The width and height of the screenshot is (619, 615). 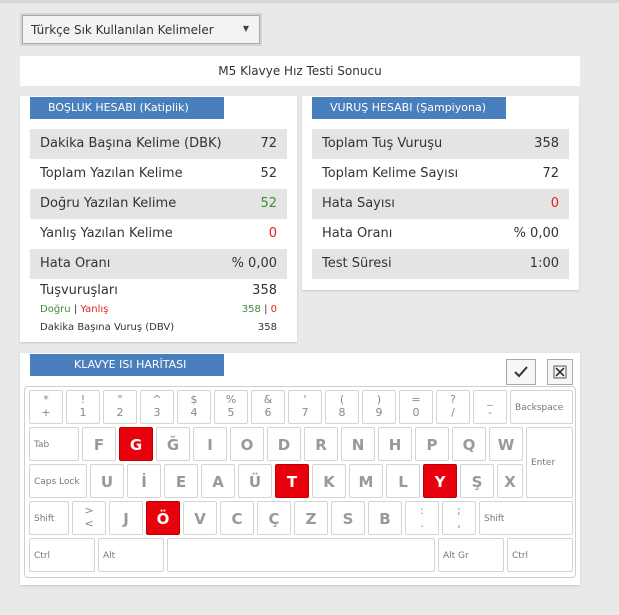 What do you see at coordinates (251, 309) in the screenshot?
I see `correct-value: 358` at bounding box center [251, 309].